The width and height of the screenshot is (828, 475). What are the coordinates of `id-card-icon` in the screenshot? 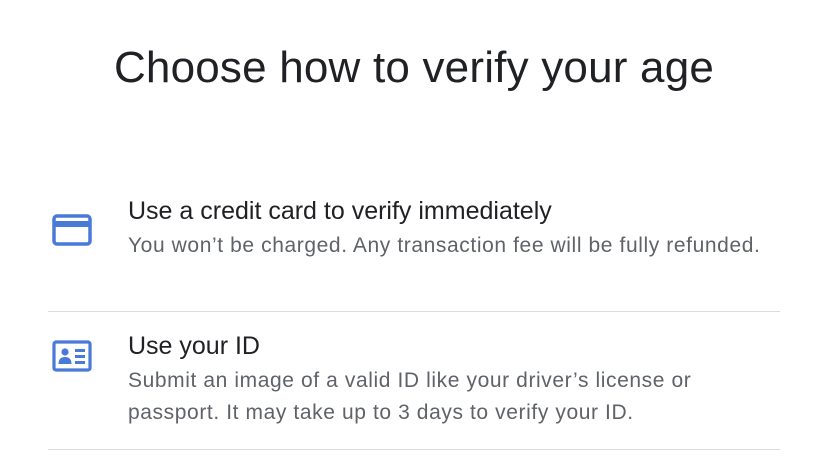 It's located at (72, 356).